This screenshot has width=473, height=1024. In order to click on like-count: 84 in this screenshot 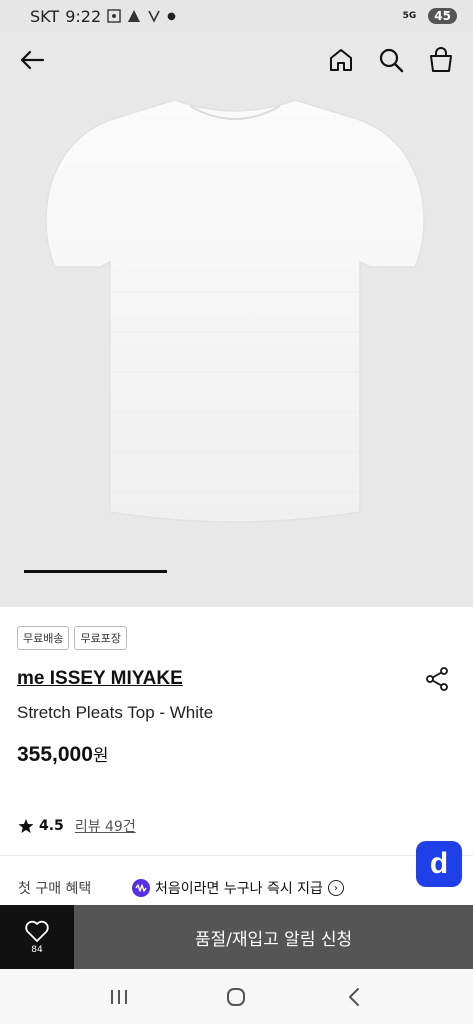, I will do `click(37, 950)`.